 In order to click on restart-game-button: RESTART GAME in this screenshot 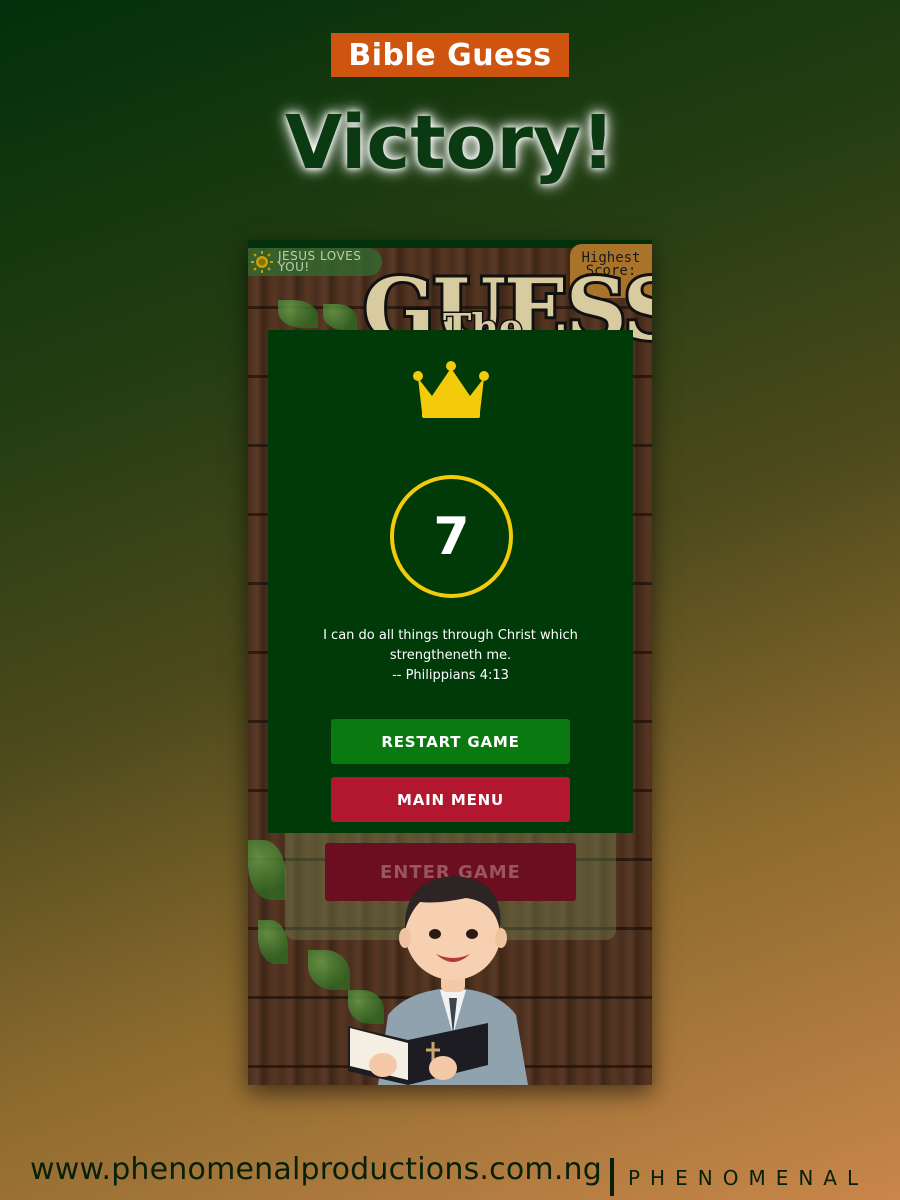, I will do `click(450, 741)`.